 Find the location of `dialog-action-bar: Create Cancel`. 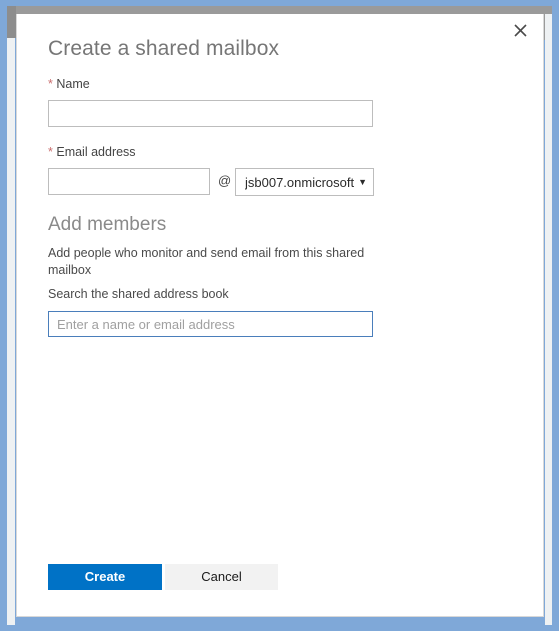

dialog-action-bar: Create Cancel is located at coordinates (163, 577).